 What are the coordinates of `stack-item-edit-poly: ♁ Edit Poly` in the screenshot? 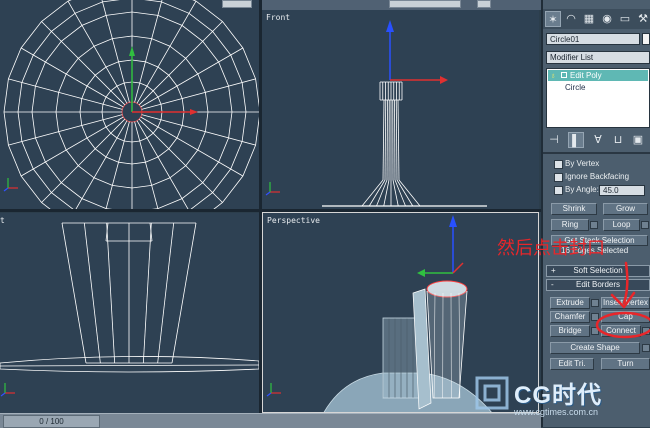 It's located at (598, 75).